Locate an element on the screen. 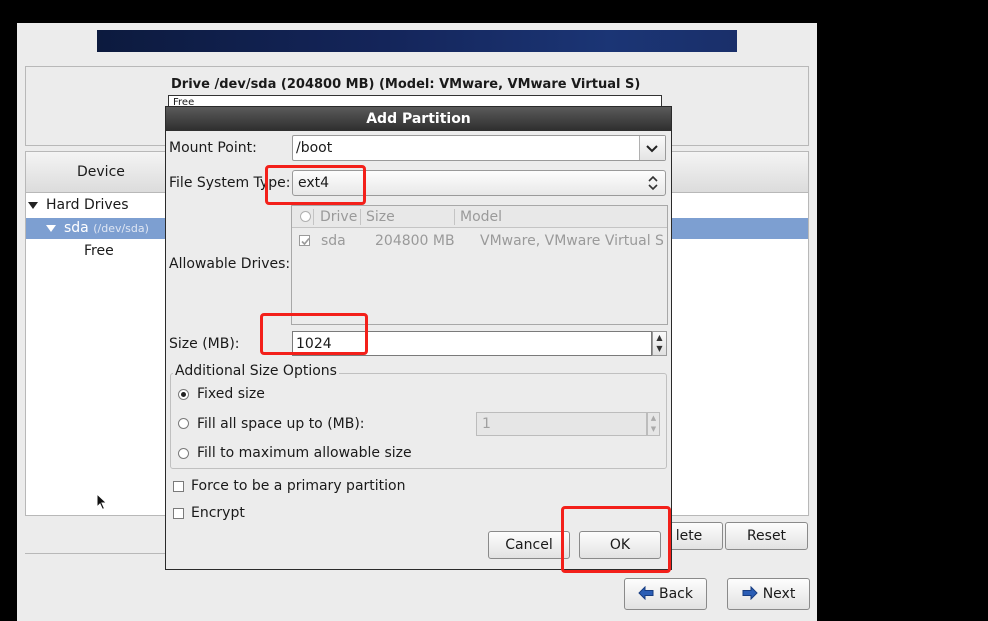  column-header-device: Device is located at coordinates (101, 172).